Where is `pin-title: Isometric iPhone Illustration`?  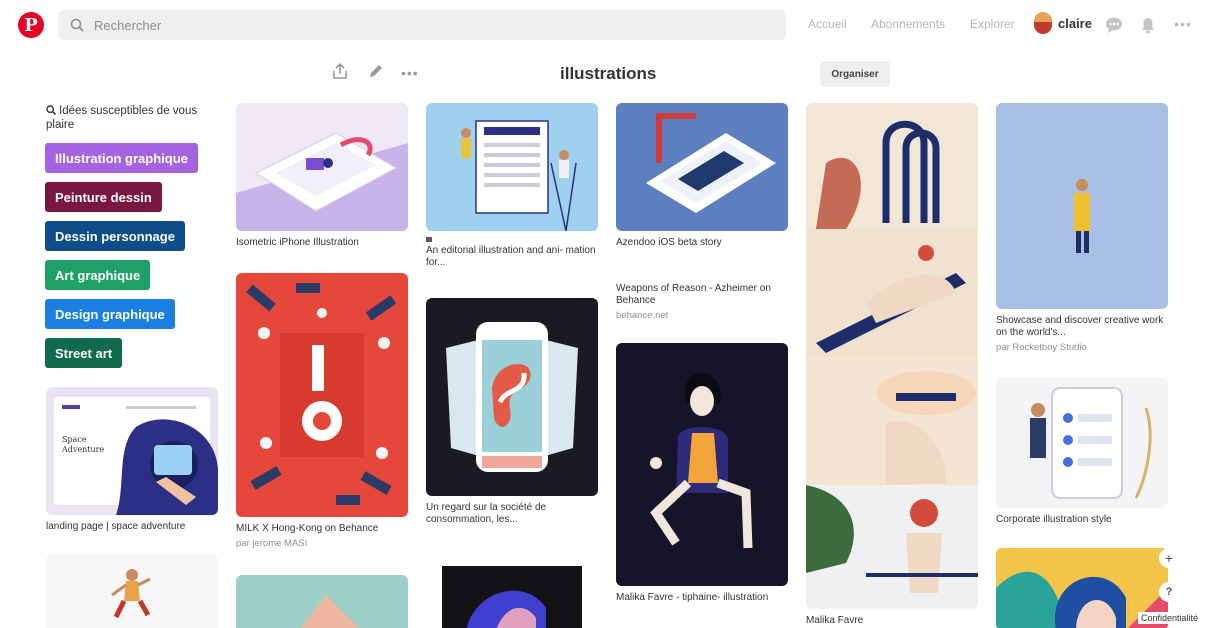 pin-title: Isometric iPhone Illustration is located at coordinates (297, 242).